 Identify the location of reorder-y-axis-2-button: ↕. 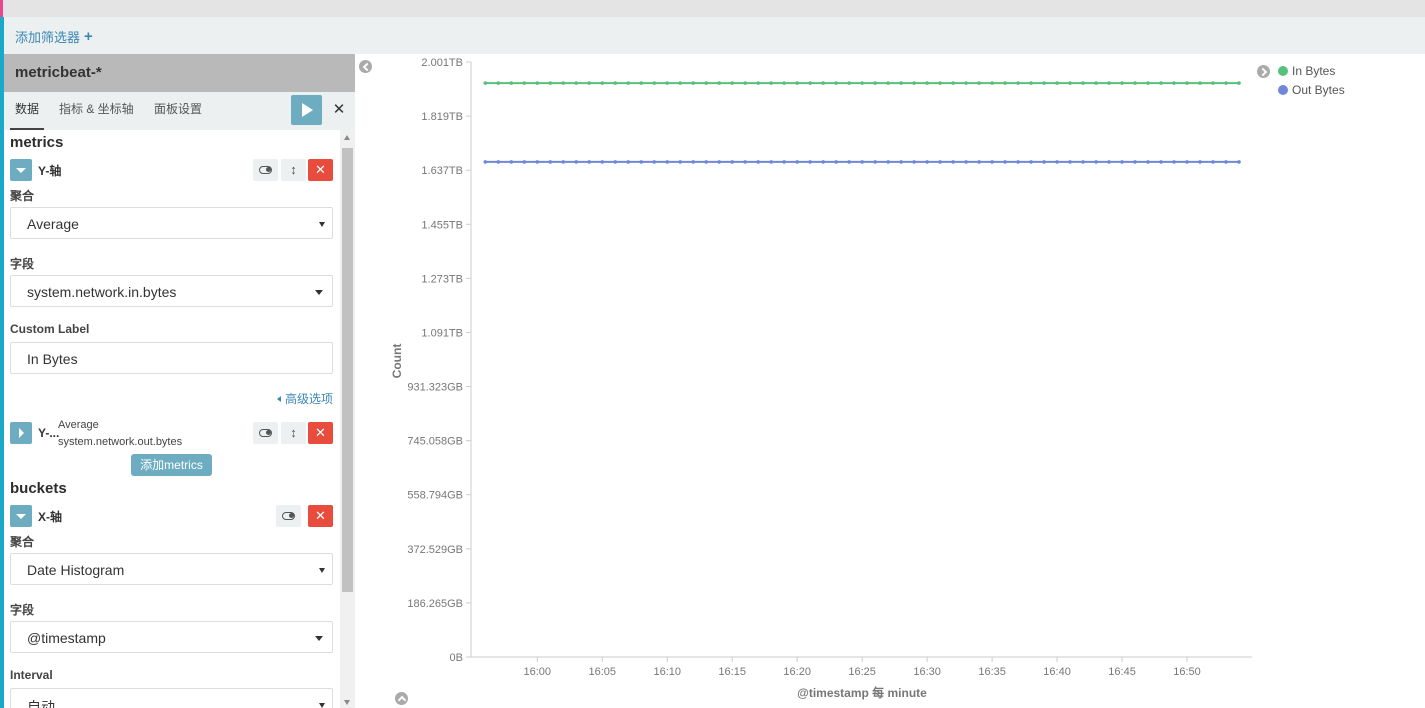
(293, 433).